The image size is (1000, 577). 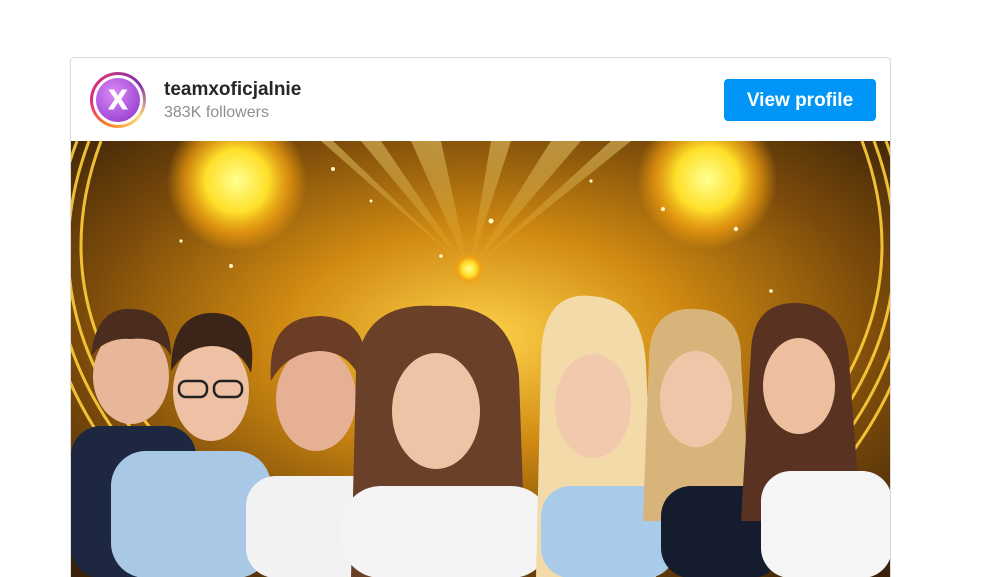 What do you see at coordinates (800, 100) in the screenshot?
I see `view-profile-button: View profile` at bounding box center [800, 100].